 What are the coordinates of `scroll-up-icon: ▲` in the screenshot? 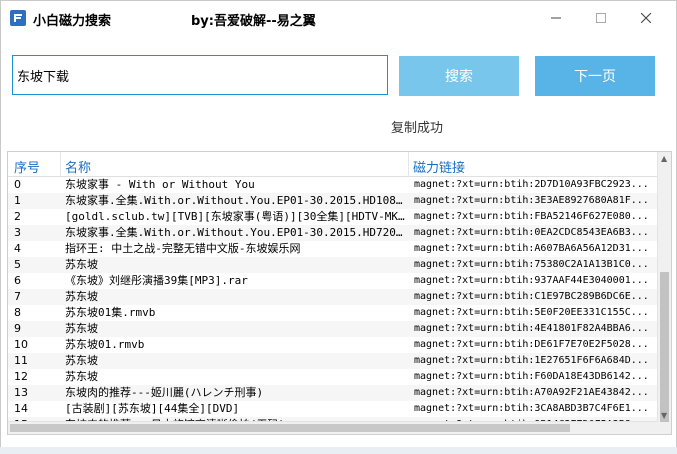 It's located at (664, 158).